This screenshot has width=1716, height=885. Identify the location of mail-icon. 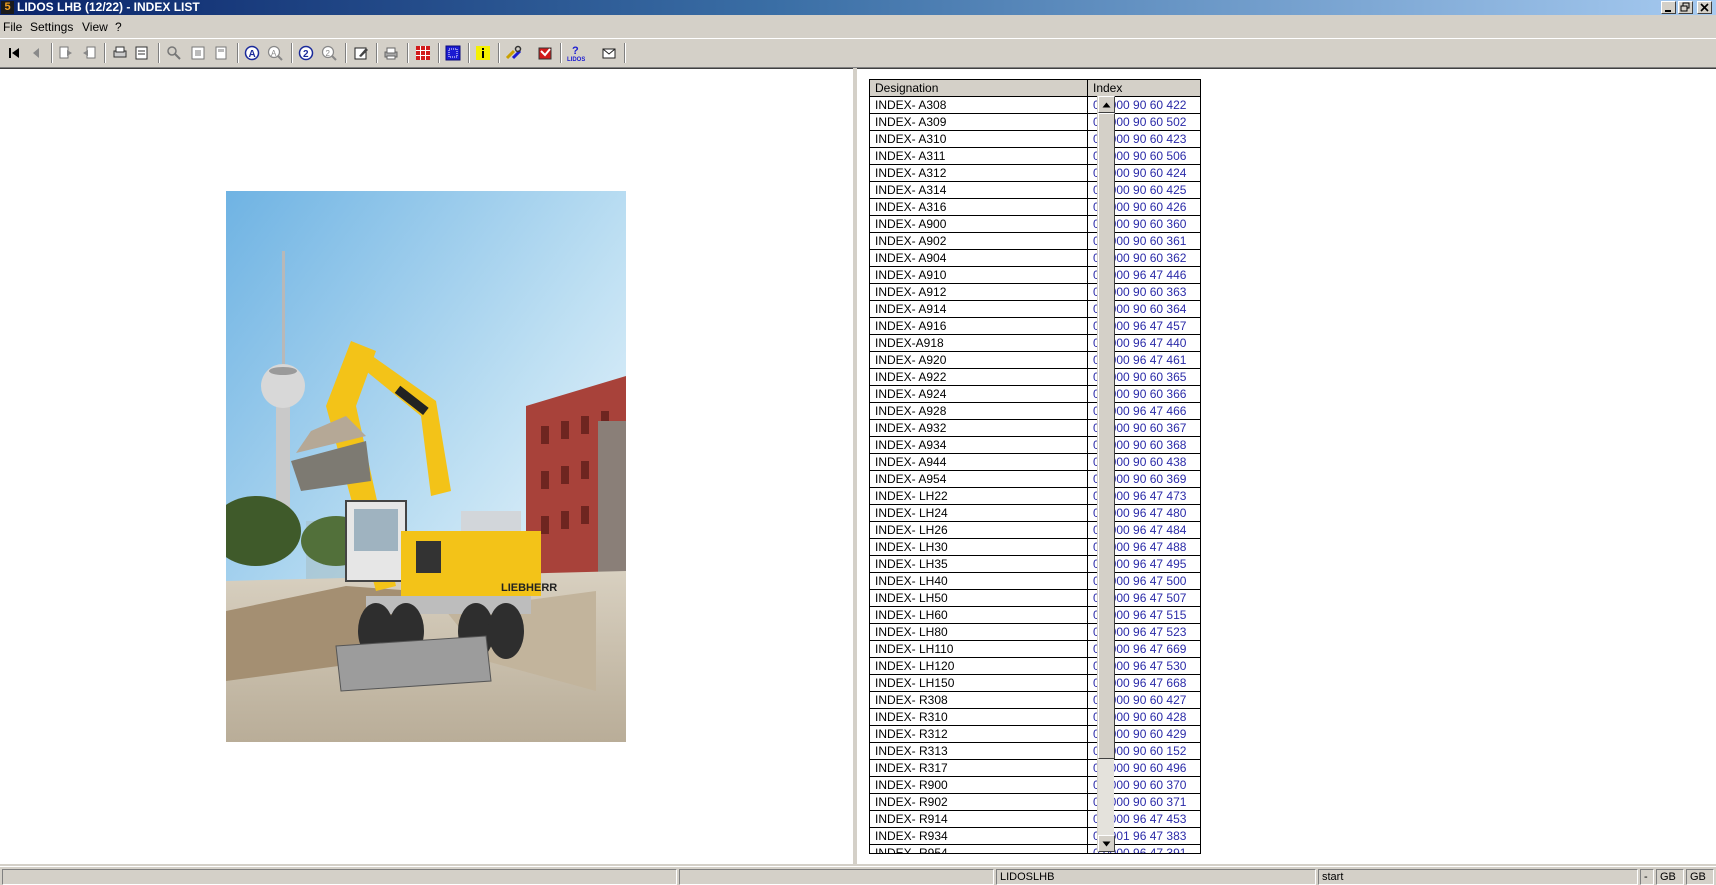
(609, 53).